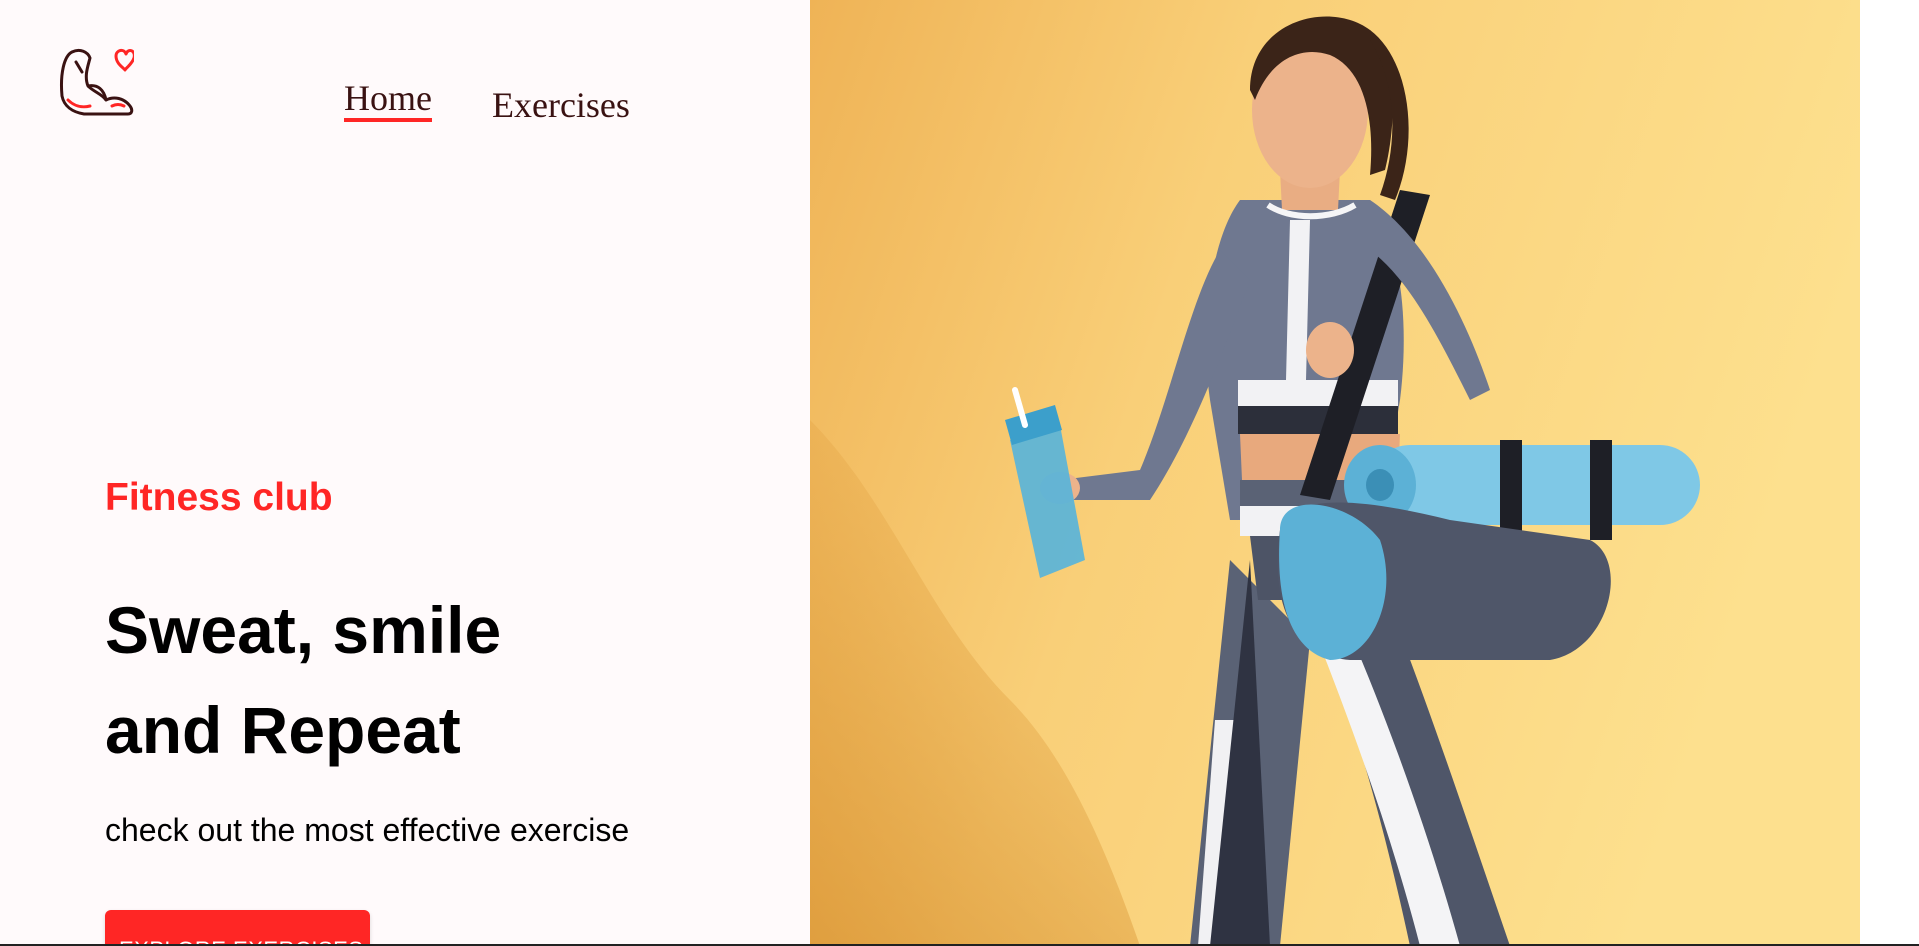 This screenshot has width=1919, height=946. Describe the element at coordinates (388, 100) in the screenshot. I see `nav-link-home: Home` at that location.